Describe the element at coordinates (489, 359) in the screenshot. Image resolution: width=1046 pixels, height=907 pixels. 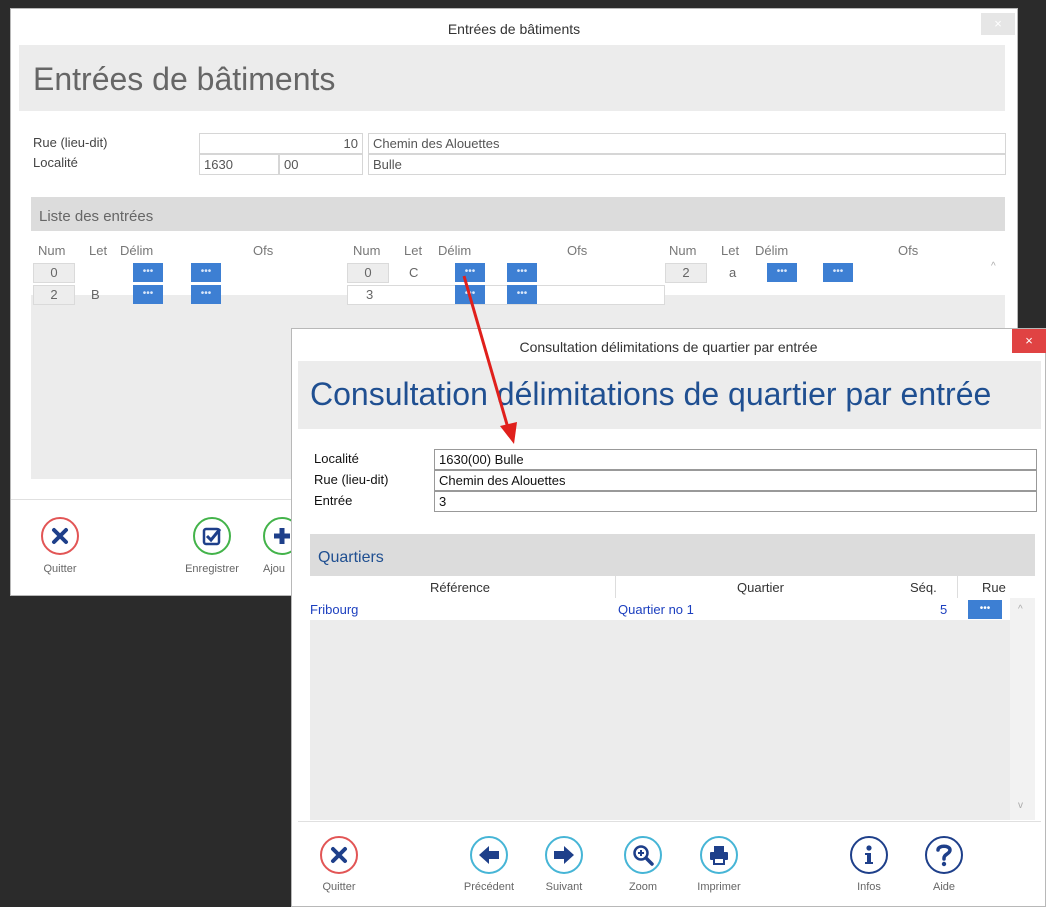
I see `annotation-arrow-icon` at that location.